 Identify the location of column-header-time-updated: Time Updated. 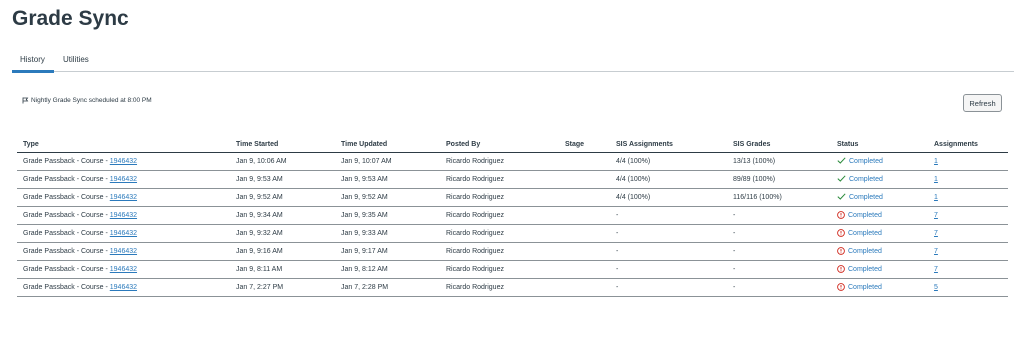
(387, 145).